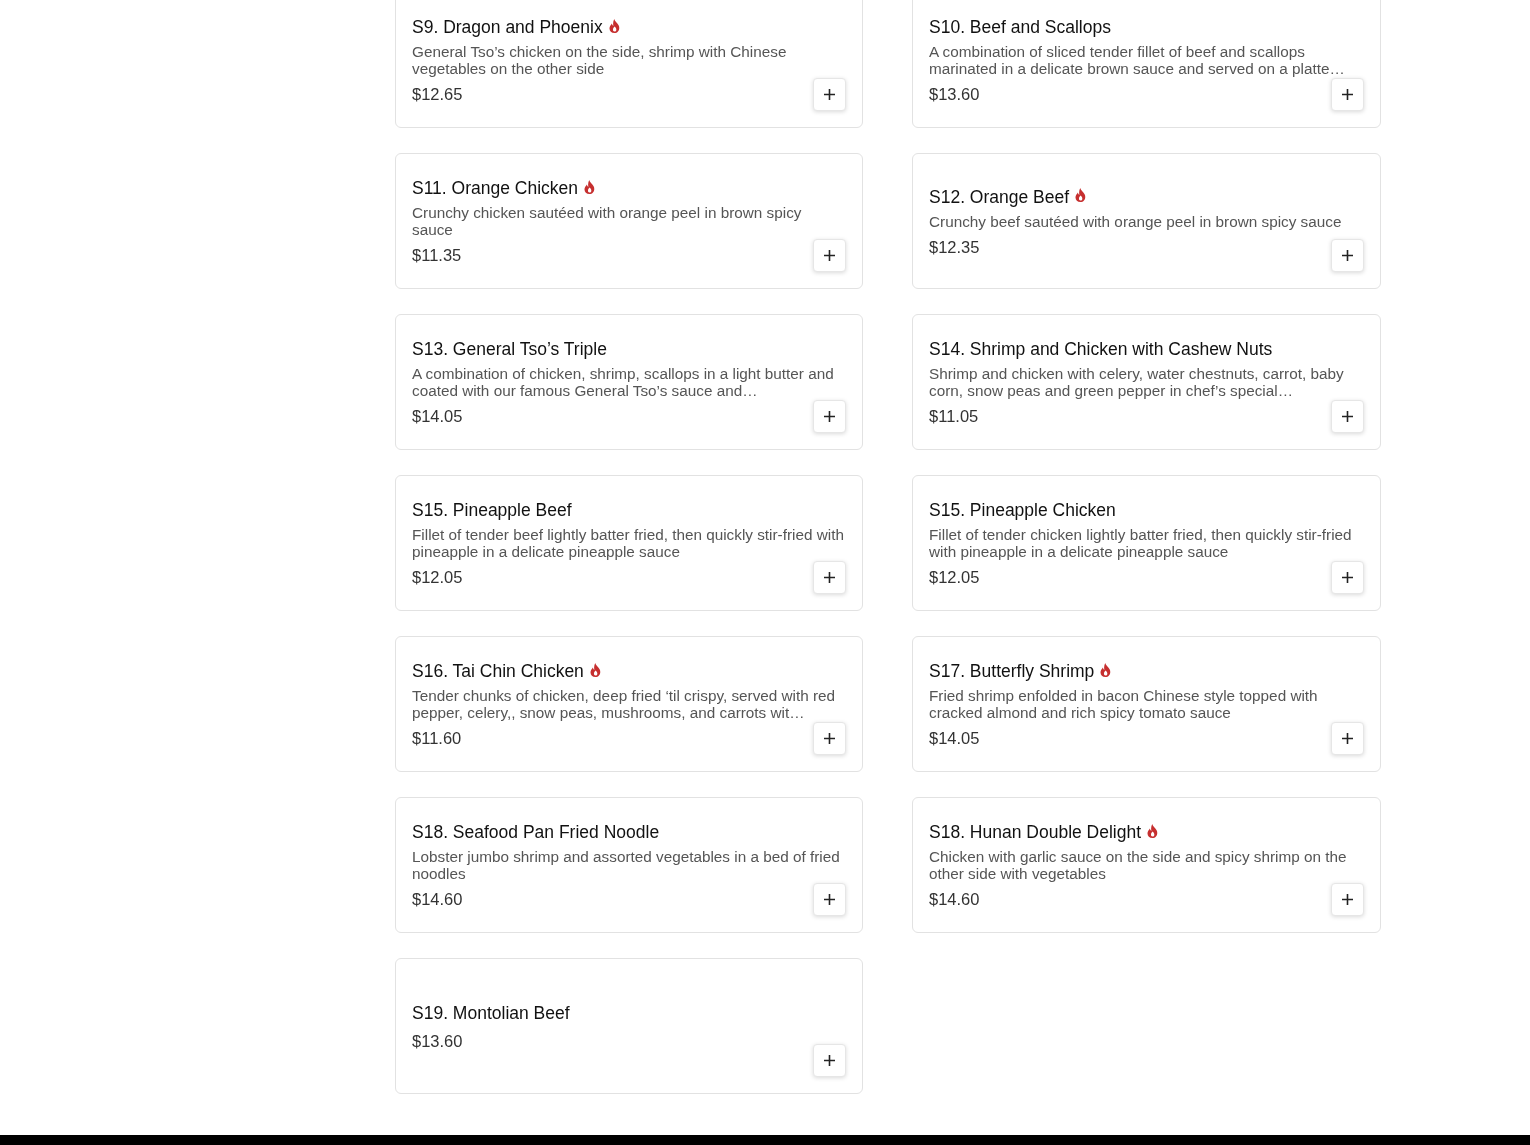 The width and height of the screenshot is (1530, 1145). I want to click on dish-name: S11. Orange Chicken, so click(495, 188).